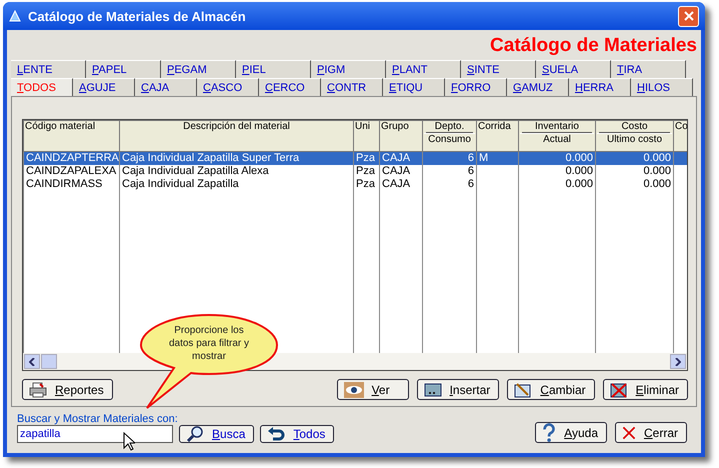  What do you see at coordinates (348, 69) in the screenshot?
I see `category-tab: PIGM` at bounding box center [348, 69].